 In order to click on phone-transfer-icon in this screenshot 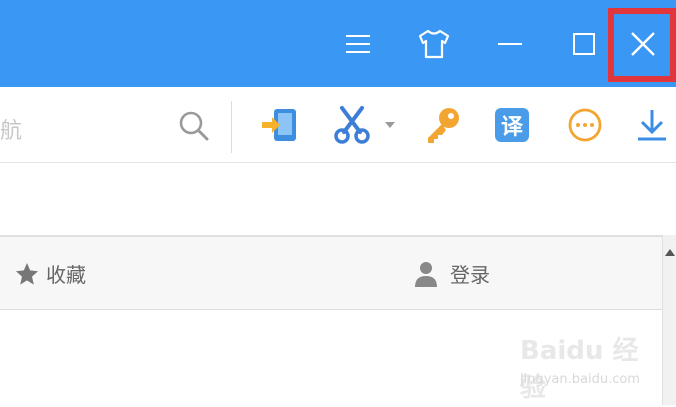, I will do `click(279, 125)`.